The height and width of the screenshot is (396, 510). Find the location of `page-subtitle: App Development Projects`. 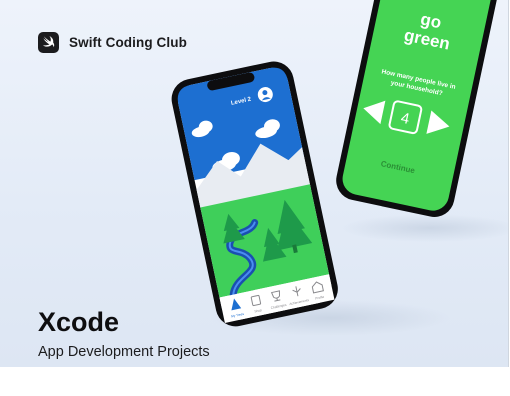

page-subtitle: App Development Projects is located at coordinates (124, 352).